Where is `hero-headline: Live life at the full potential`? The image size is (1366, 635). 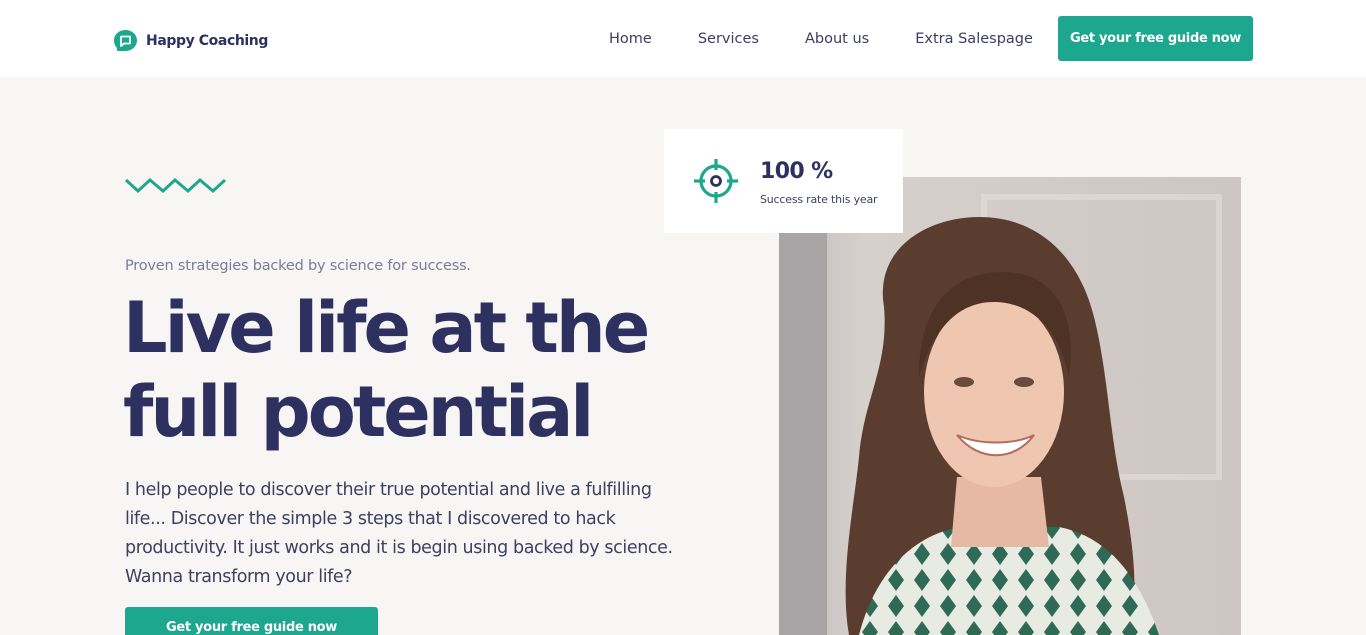
hero-headline: Live life at the full potential is located at coordinates (386, 370).